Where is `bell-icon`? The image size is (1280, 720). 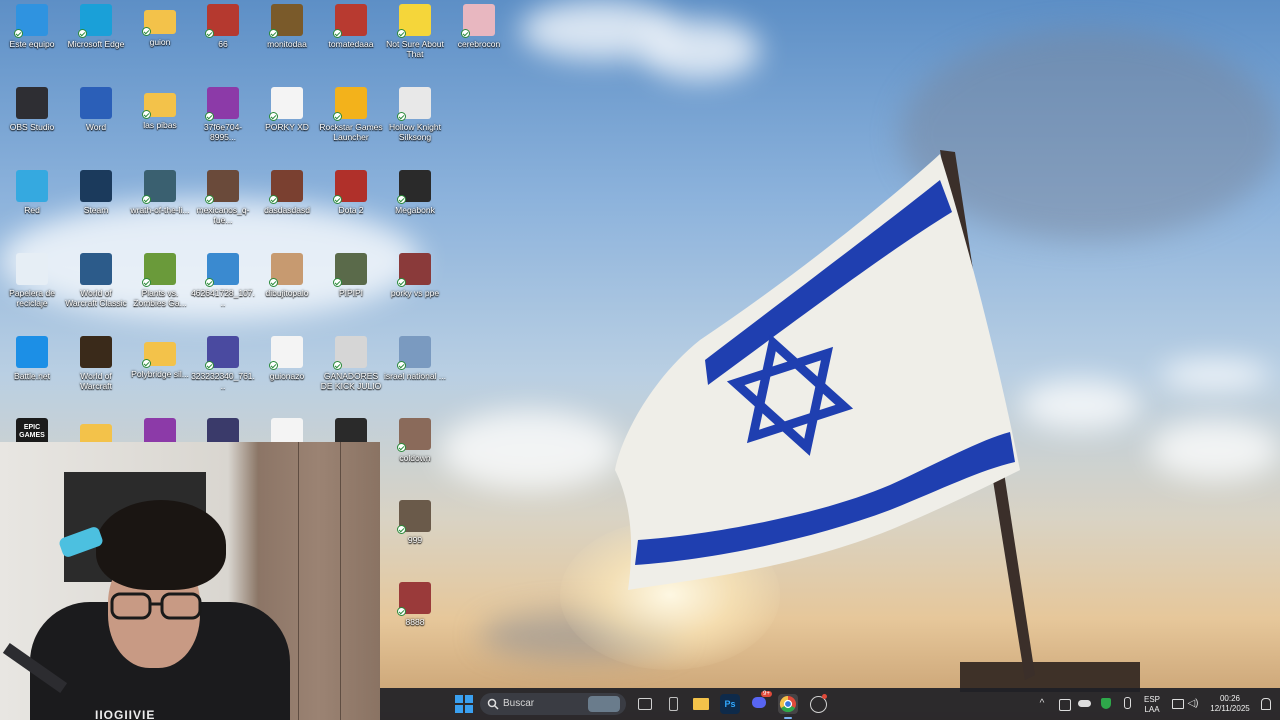 bell-icon is located at coordinates (1266, 704).